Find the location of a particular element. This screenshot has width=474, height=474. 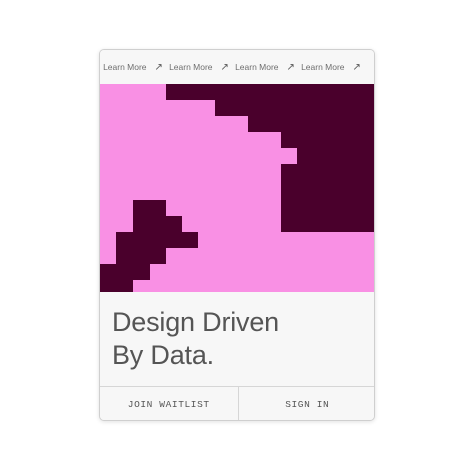

action-footer: JOIN WAITLIST SIGN IN is located at coordinates (237, 403).